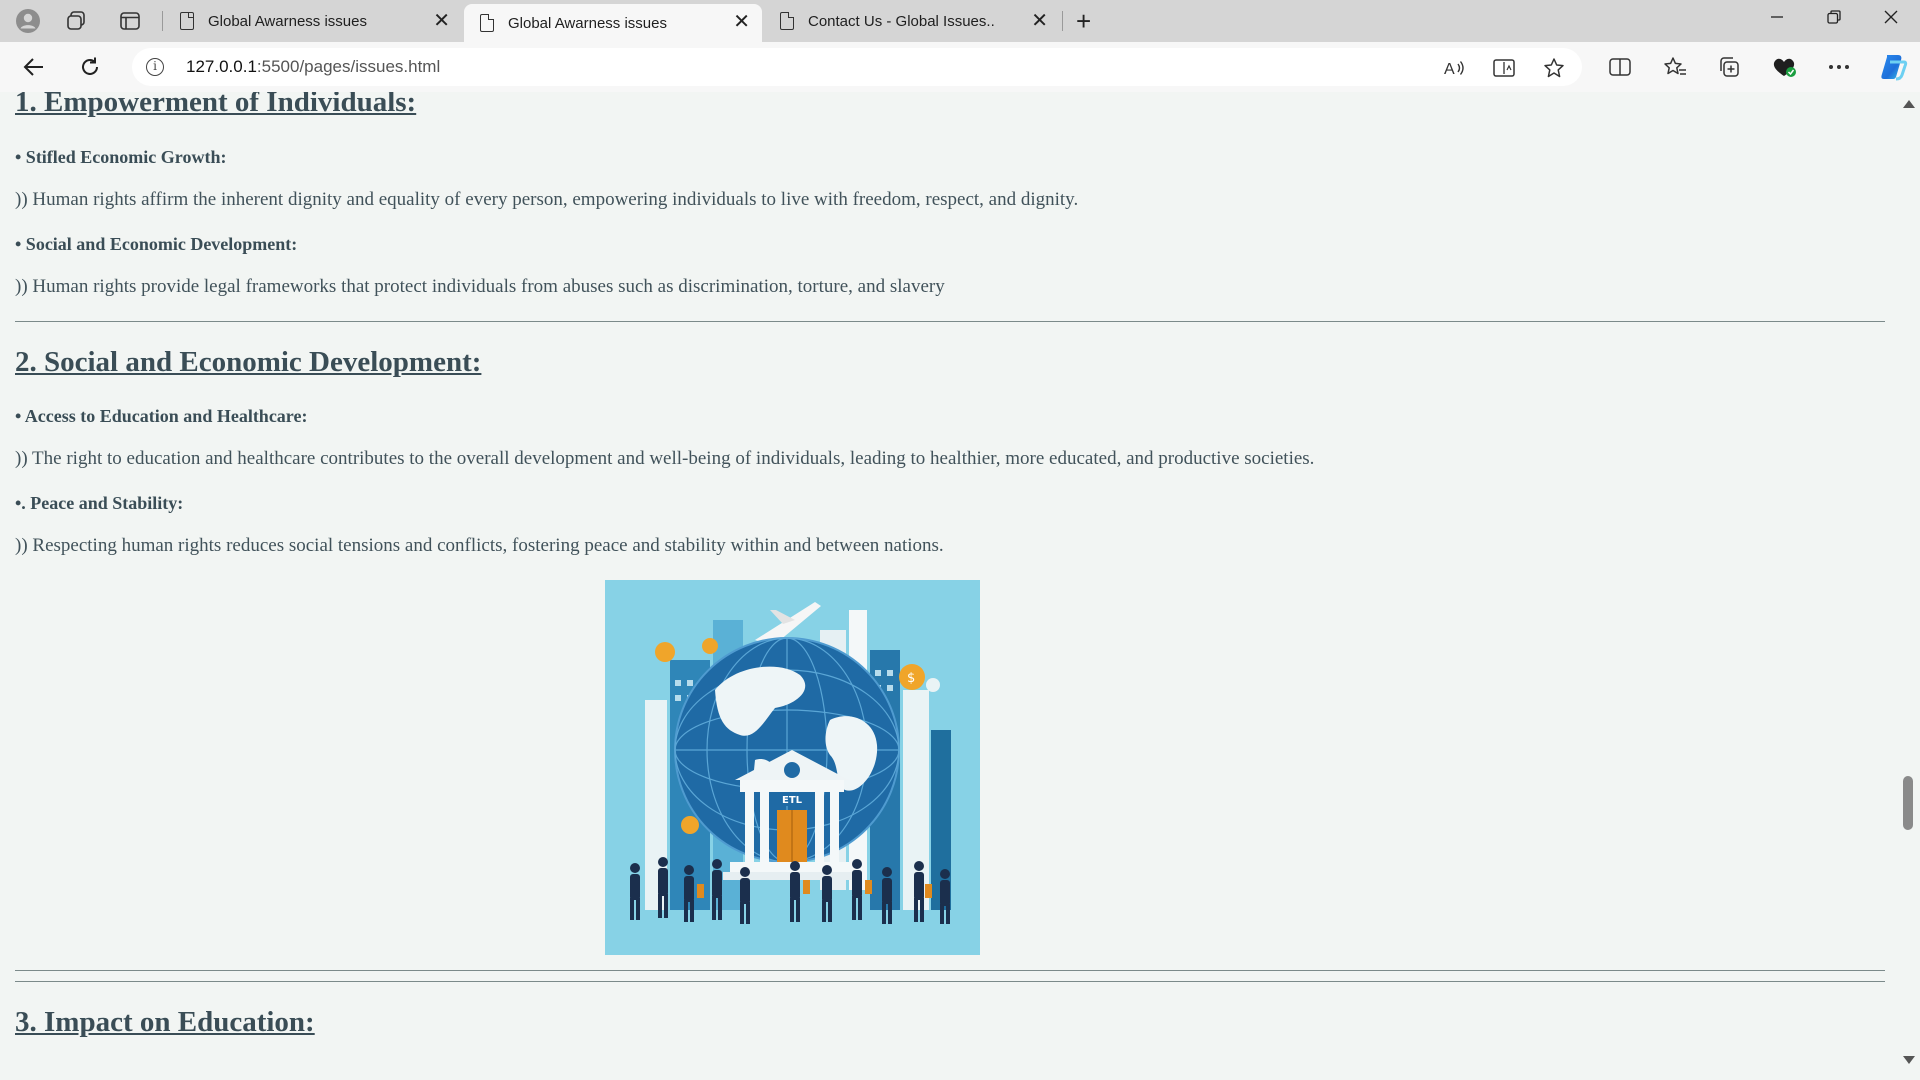 The height and width of the screenshot is (1080, 1920). Describe the element at coordinates (901, 21) in the screenshot. I see `tab-title: Contact Us - Global Issues..` at that location.